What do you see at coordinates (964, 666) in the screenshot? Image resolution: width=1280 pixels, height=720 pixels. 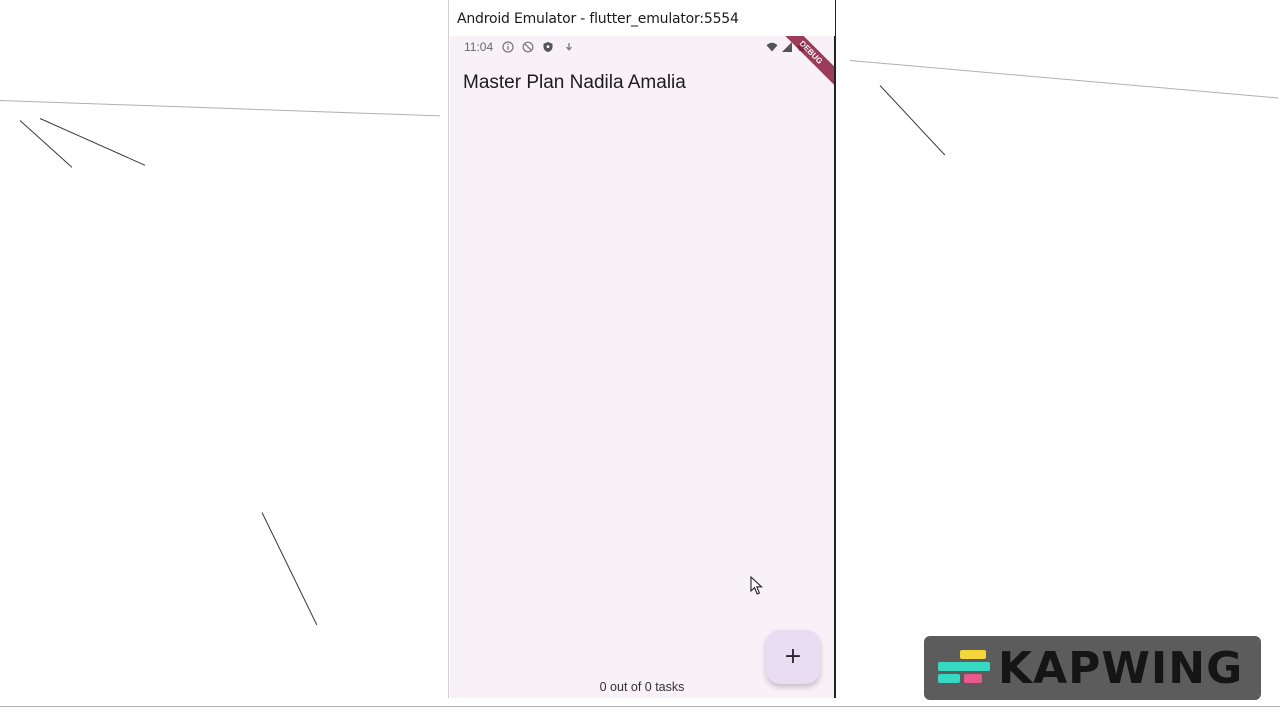 I see `kapwing-logo-icon` at bounding box center [964, 666].